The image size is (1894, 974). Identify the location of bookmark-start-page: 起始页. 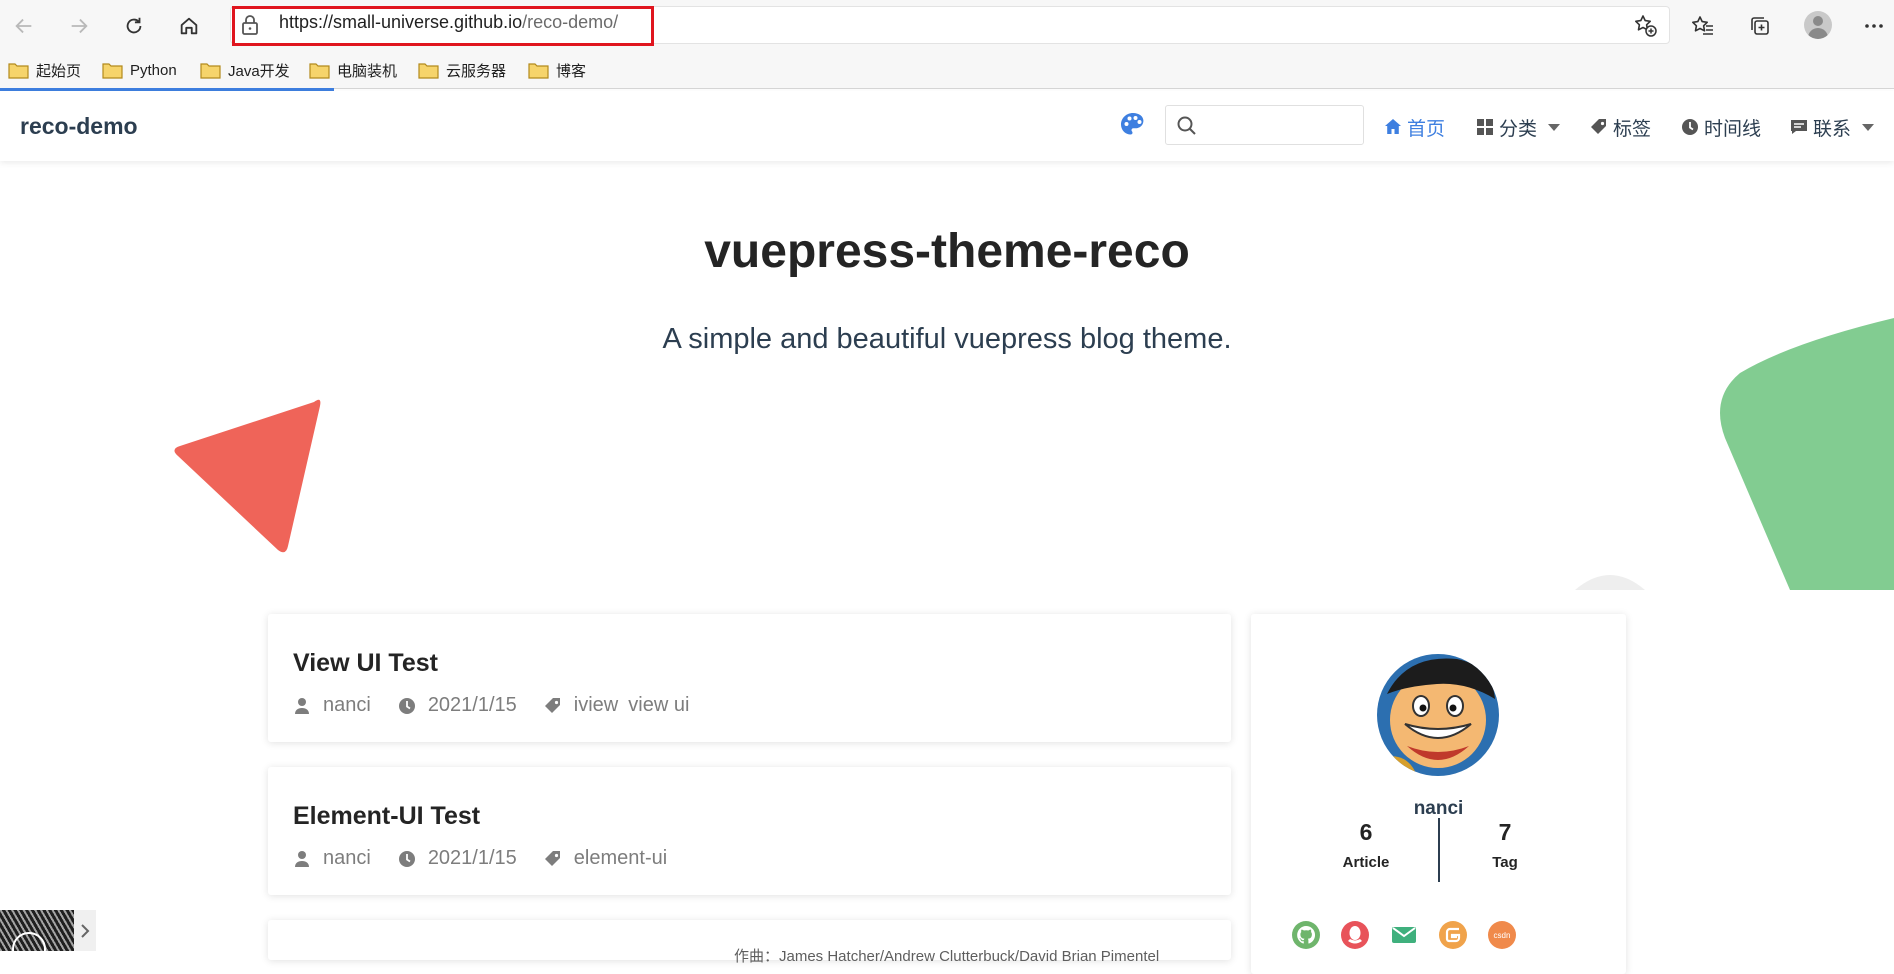
(44, 70).